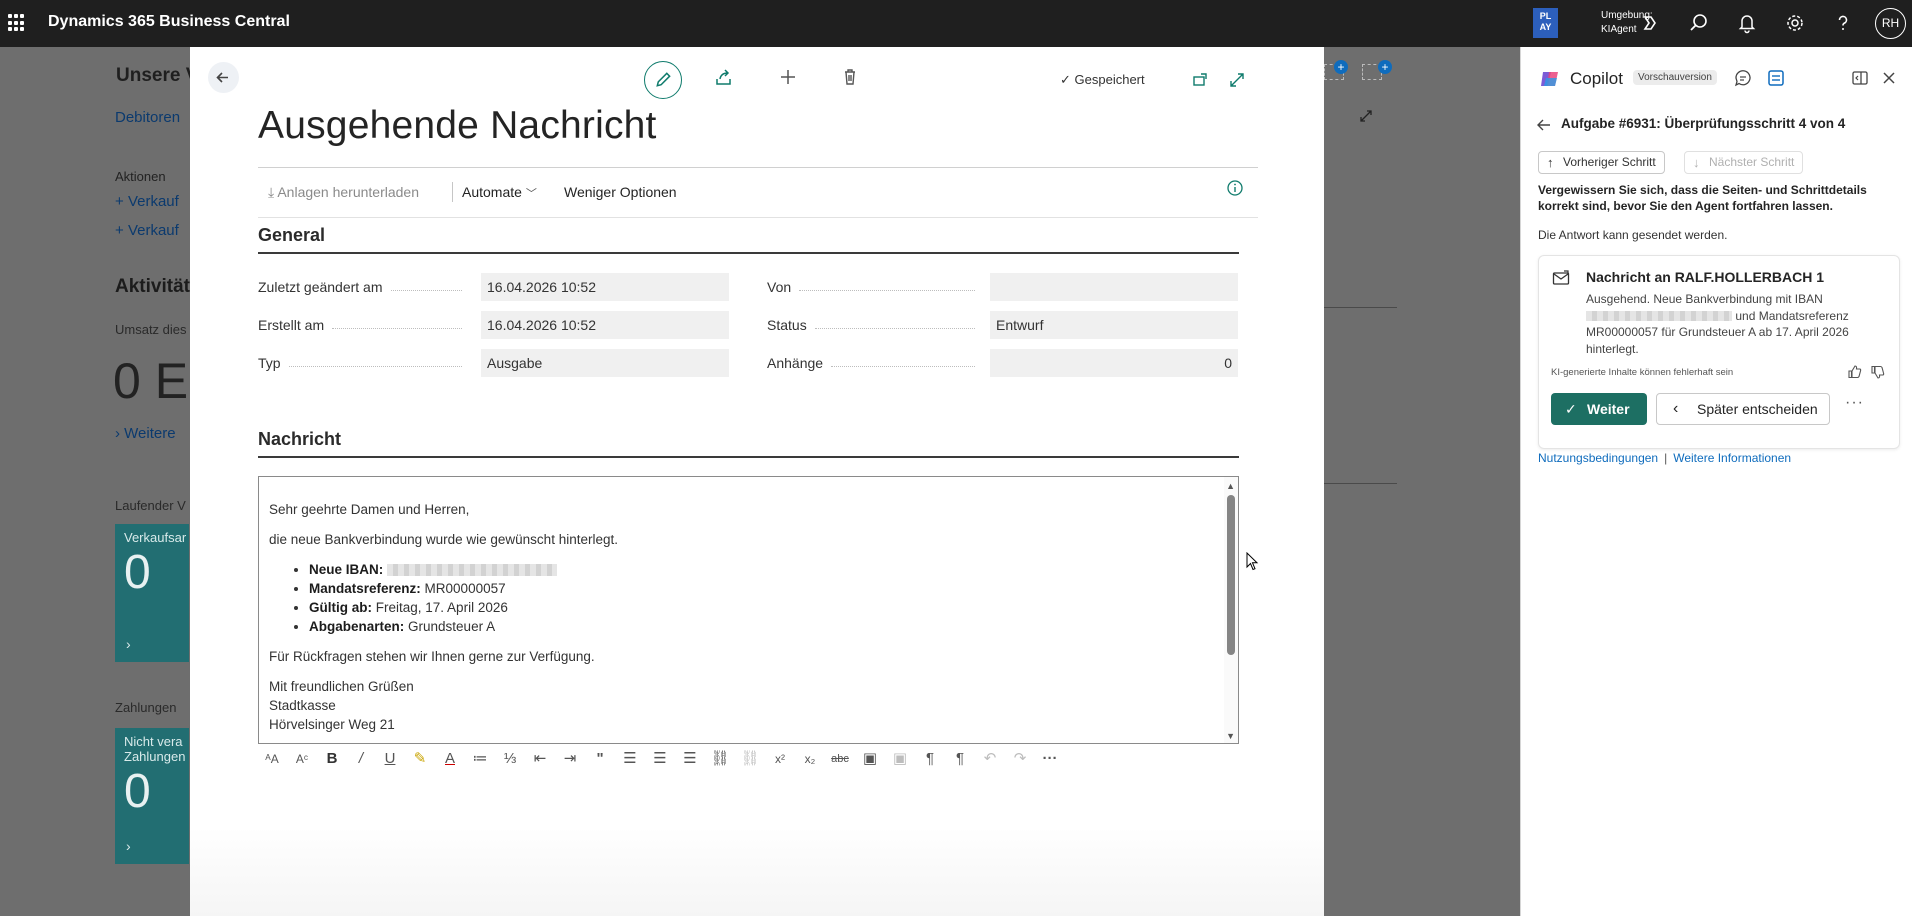 This screenshot has width=1912, height=916. Describe the element at coordinates (1743, 409) in the screenshot. I see `decide-later-button: ‹ Später entscheiden` at that location.